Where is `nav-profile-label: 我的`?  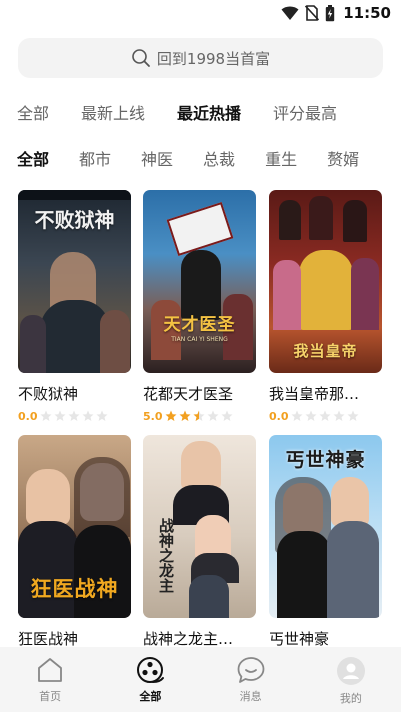 nav-profile-label: 我的 is located at coordinates (350, 698).